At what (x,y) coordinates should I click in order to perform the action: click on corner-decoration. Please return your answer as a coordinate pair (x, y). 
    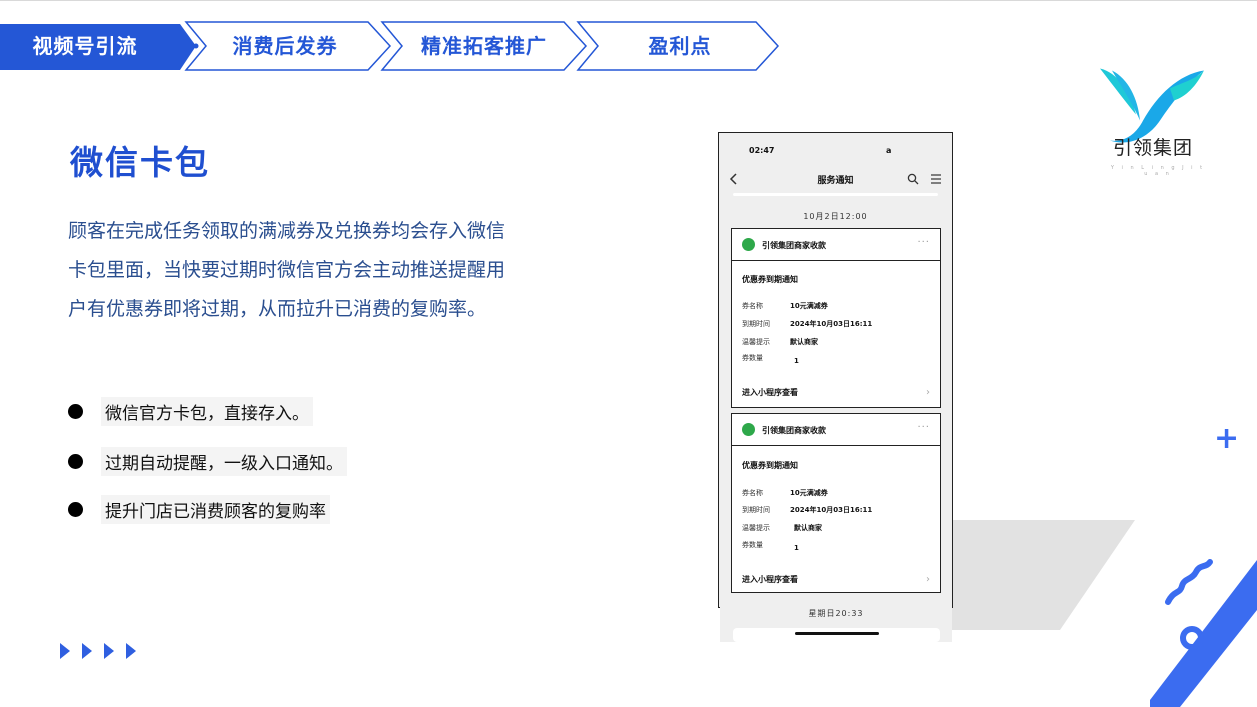
    Looking at the image, I should click on (1203, 633).